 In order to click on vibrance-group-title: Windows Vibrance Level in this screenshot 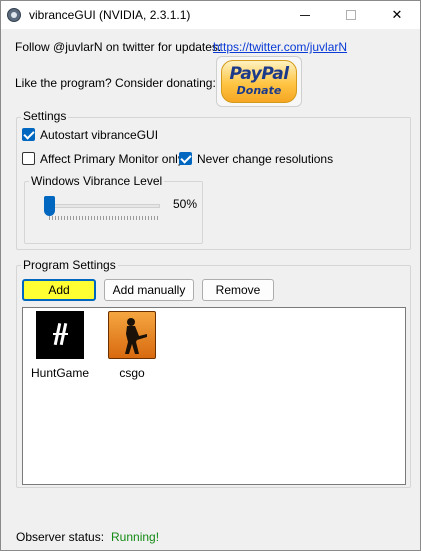, I will do `click(97, 181)`.